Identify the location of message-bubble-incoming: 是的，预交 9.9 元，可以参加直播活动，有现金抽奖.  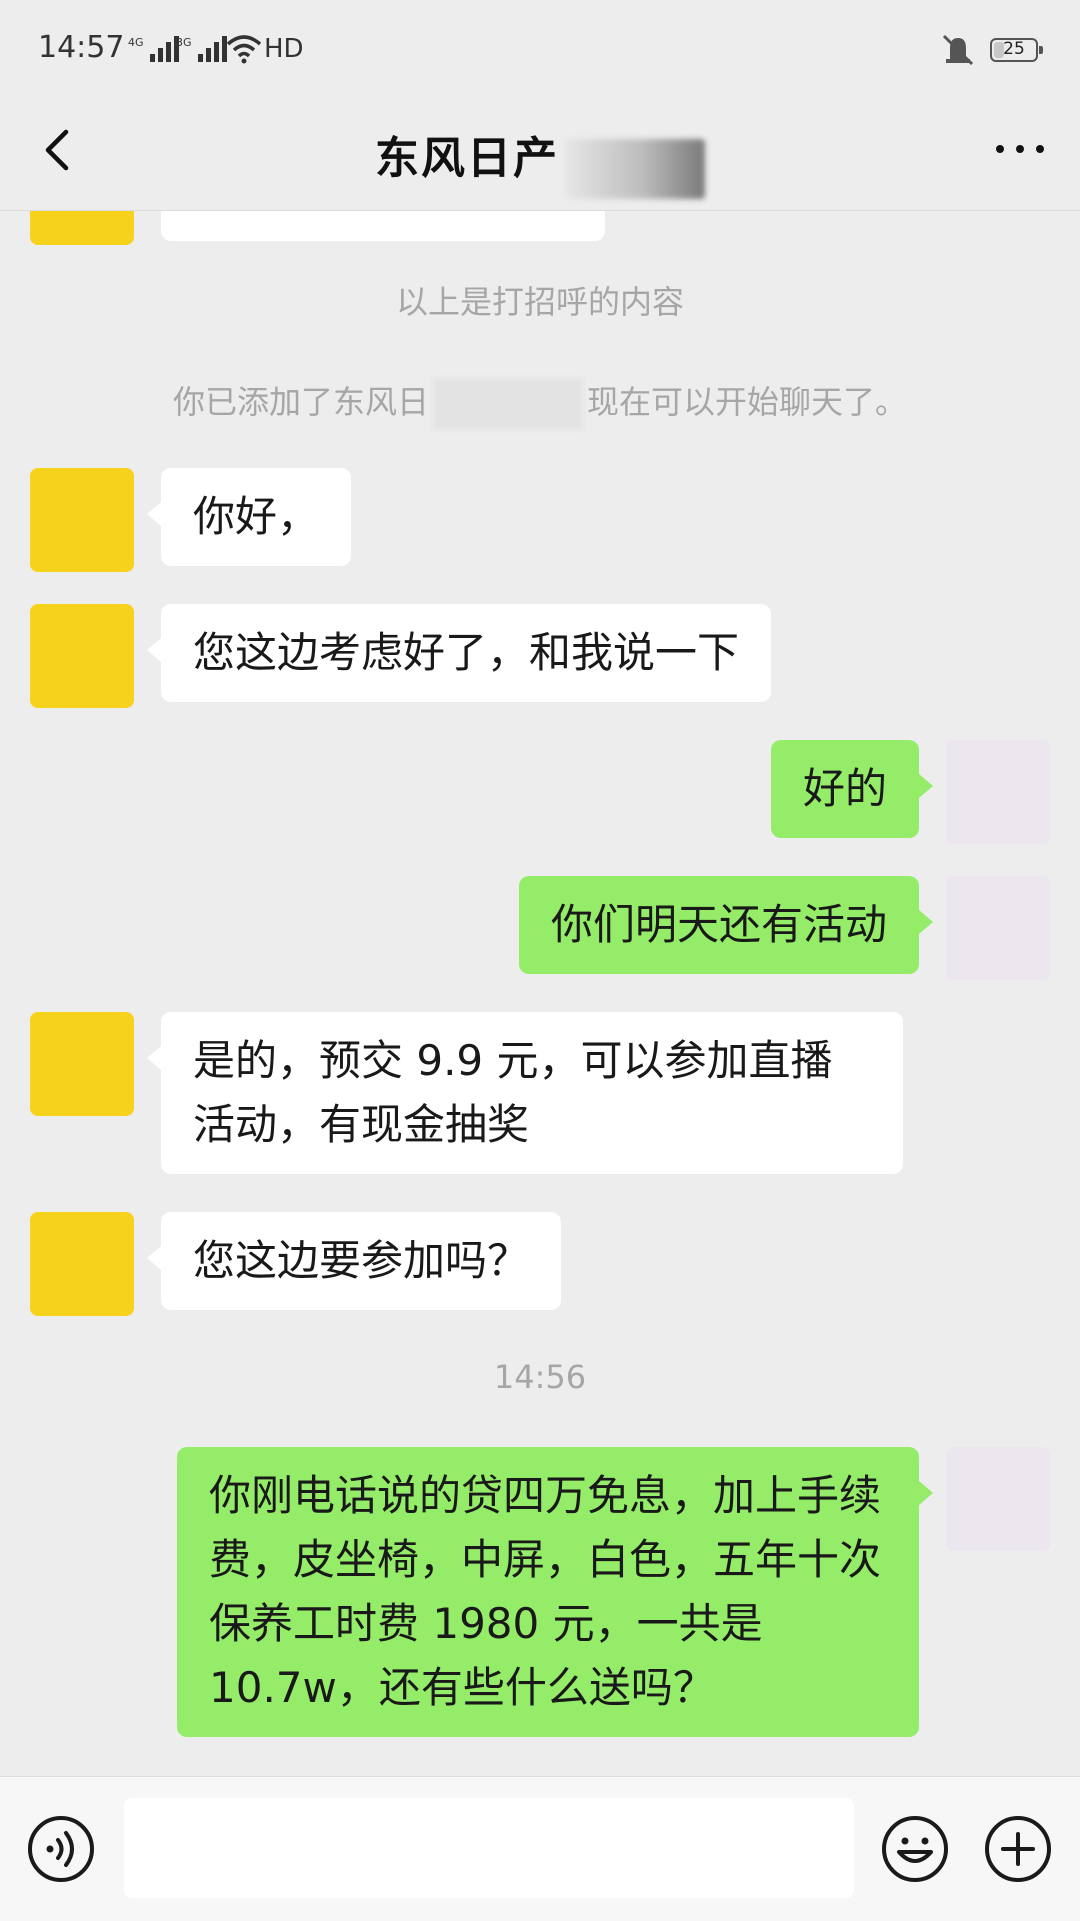
(525, 1093).